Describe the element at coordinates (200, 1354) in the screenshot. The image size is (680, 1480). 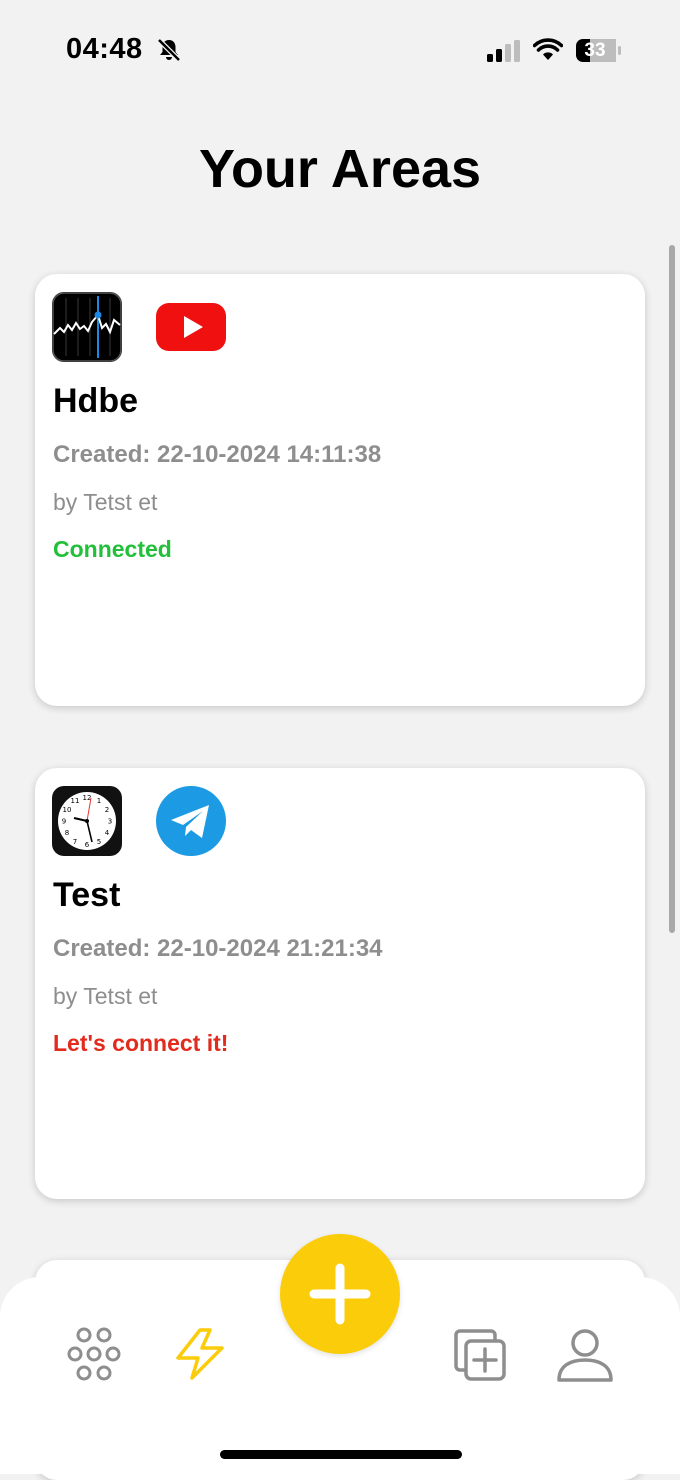
I see `areas-lightning-icon` at that location.